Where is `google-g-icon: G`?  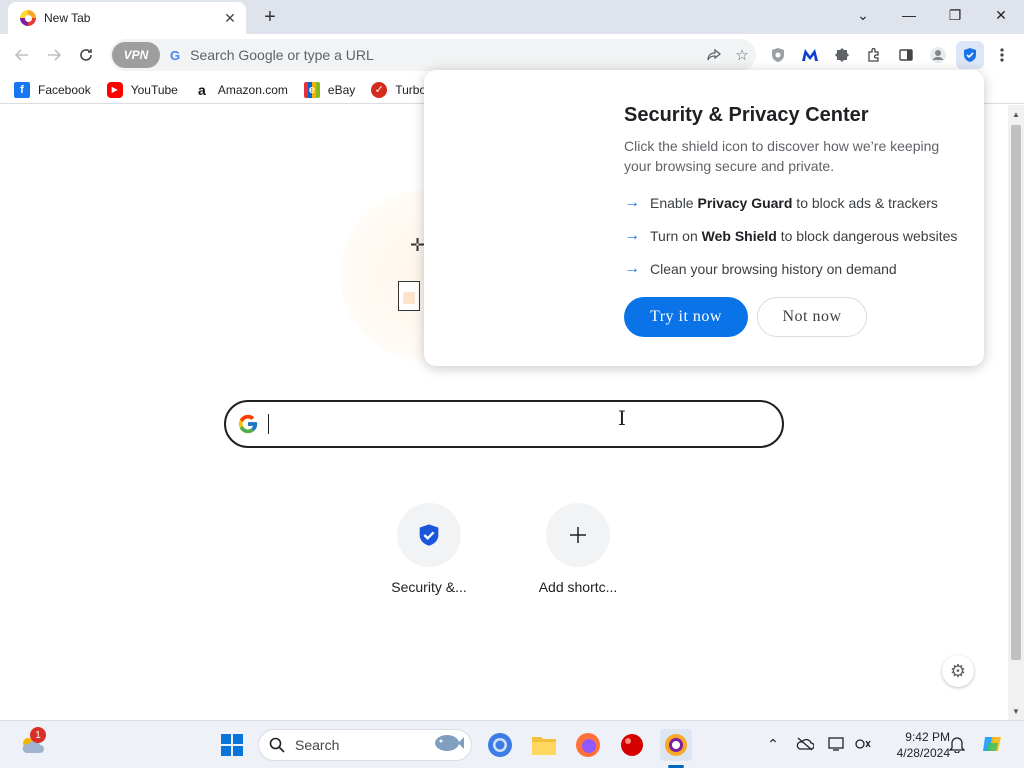 google-g-icon: G is located at coordinates (175, 55).